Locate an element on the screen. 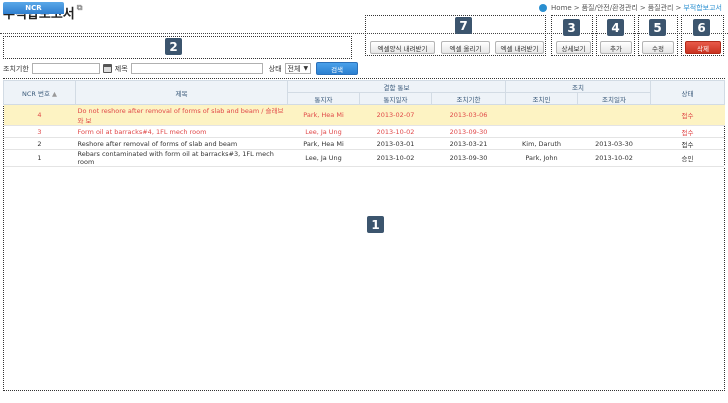 This screenshot has width=728, height=403. cell-no: 4 is located at coordinates (39, 115).